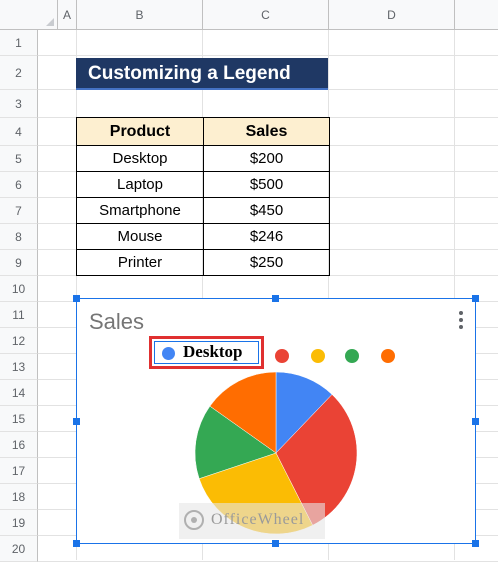  What do you see at coordinates (19, 43) in the screenshot?
I see `row-header-1: 1` at bounding box center [19, 43].